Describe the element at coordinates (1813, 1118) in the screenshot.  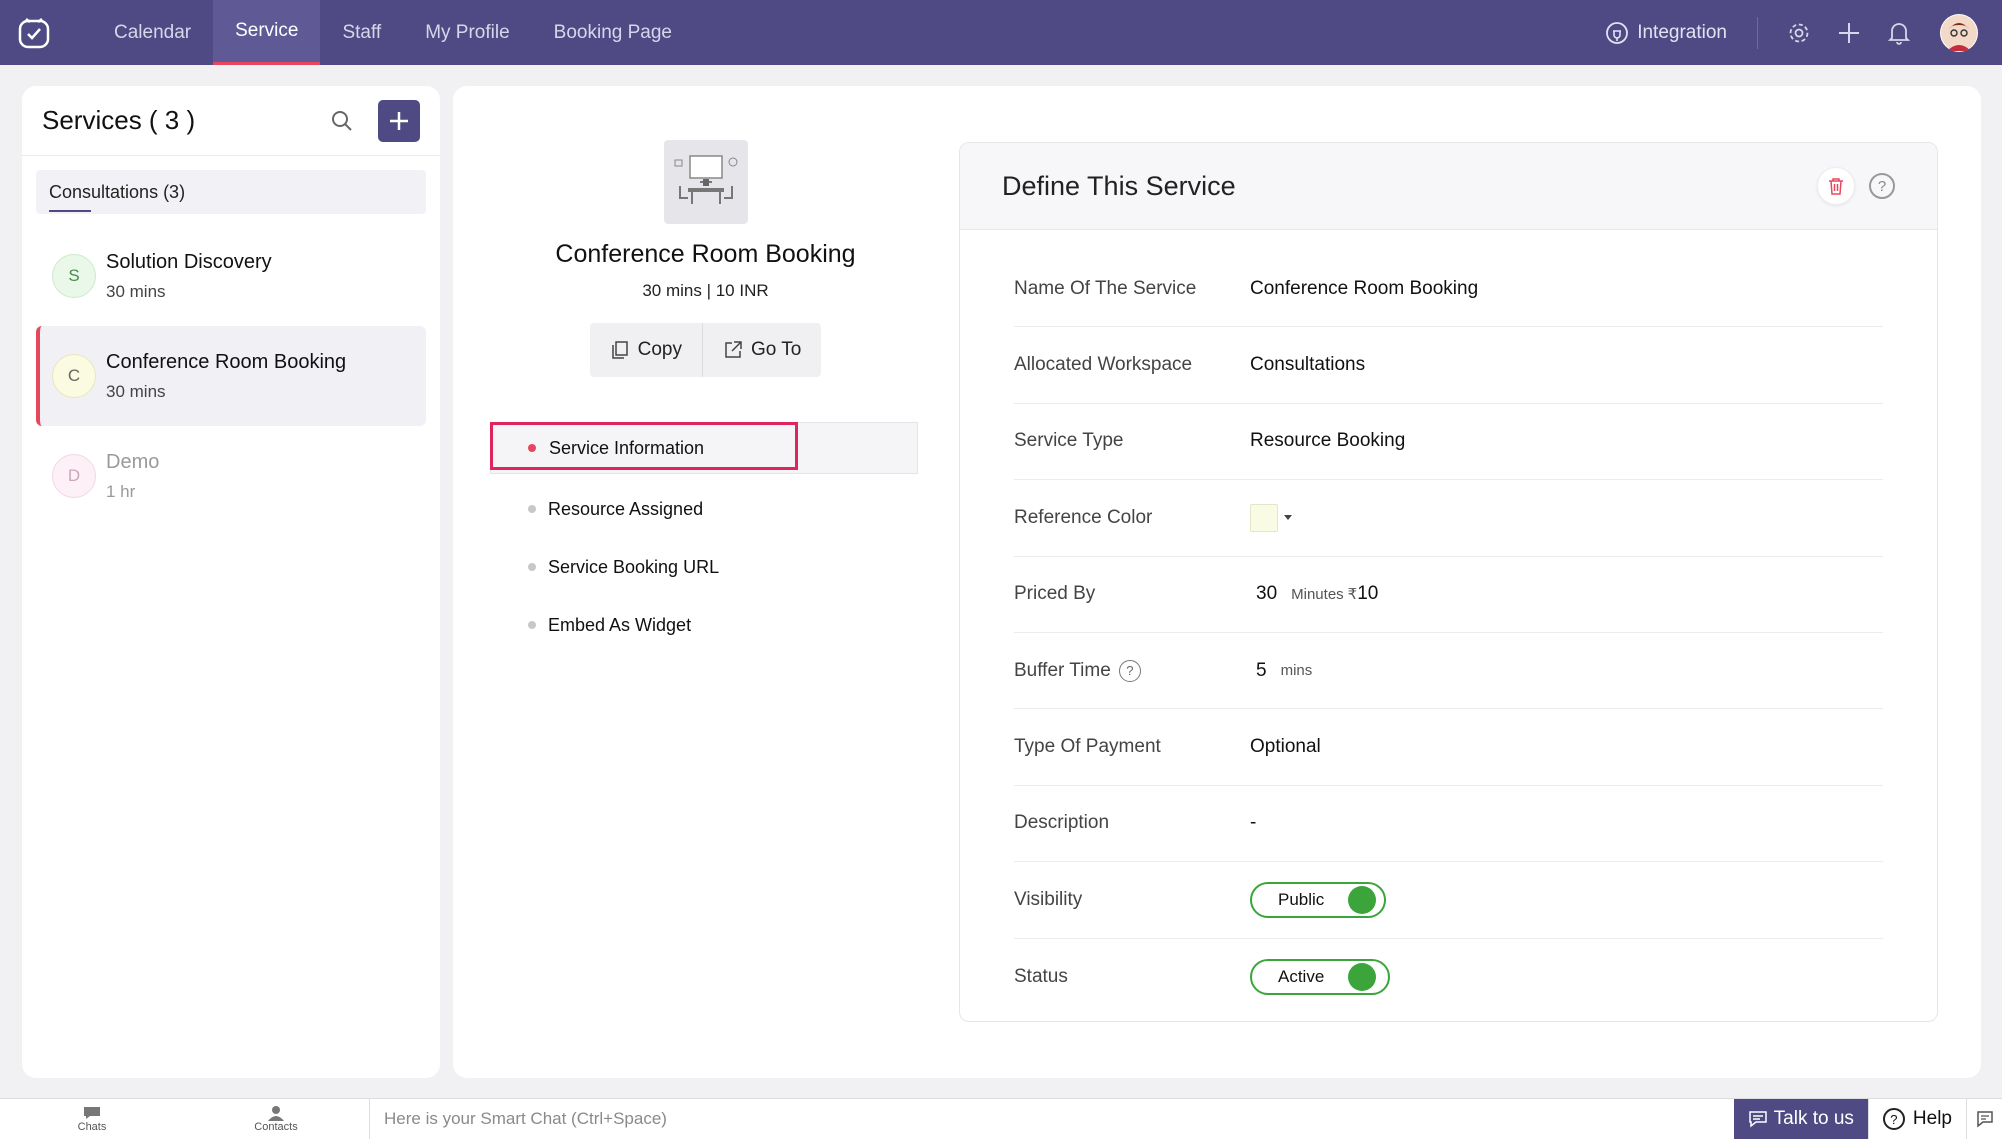
I see `talk-label: Talk to us` at that location.